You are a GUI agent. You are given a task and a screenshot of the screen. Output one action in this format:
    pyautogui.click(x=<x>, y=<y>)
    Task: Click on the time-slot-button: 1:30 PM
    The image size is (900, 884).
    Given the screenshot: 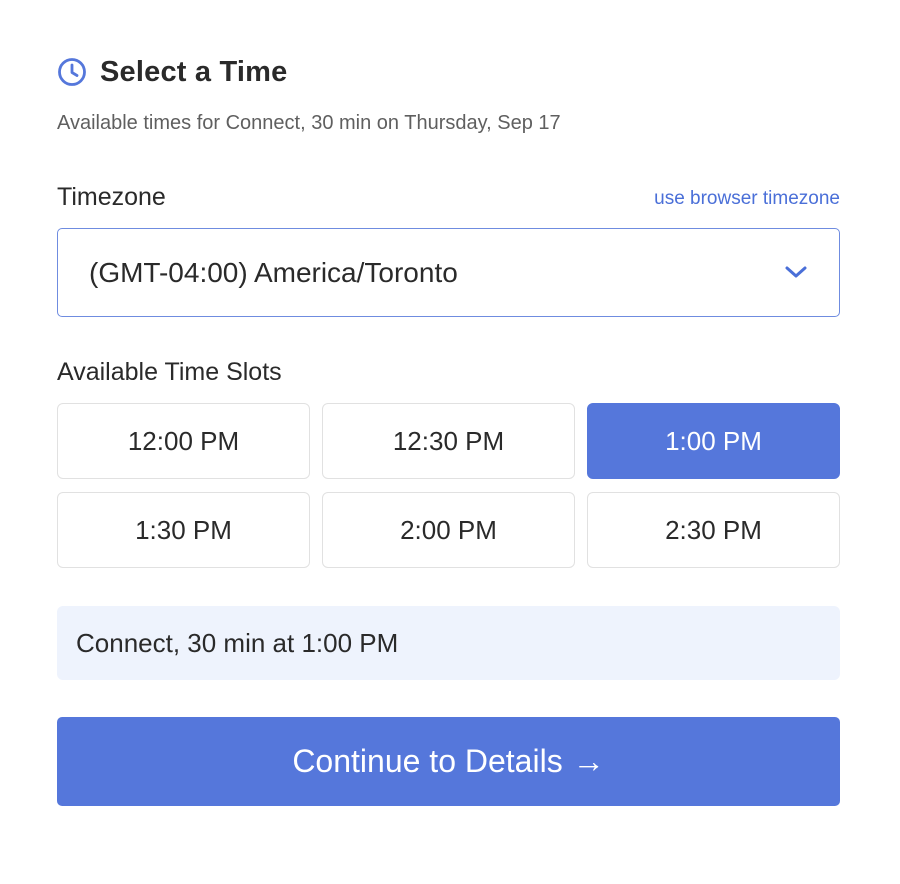 What is the action you would take?
    pyautogui.click(x=183, y=530)
    